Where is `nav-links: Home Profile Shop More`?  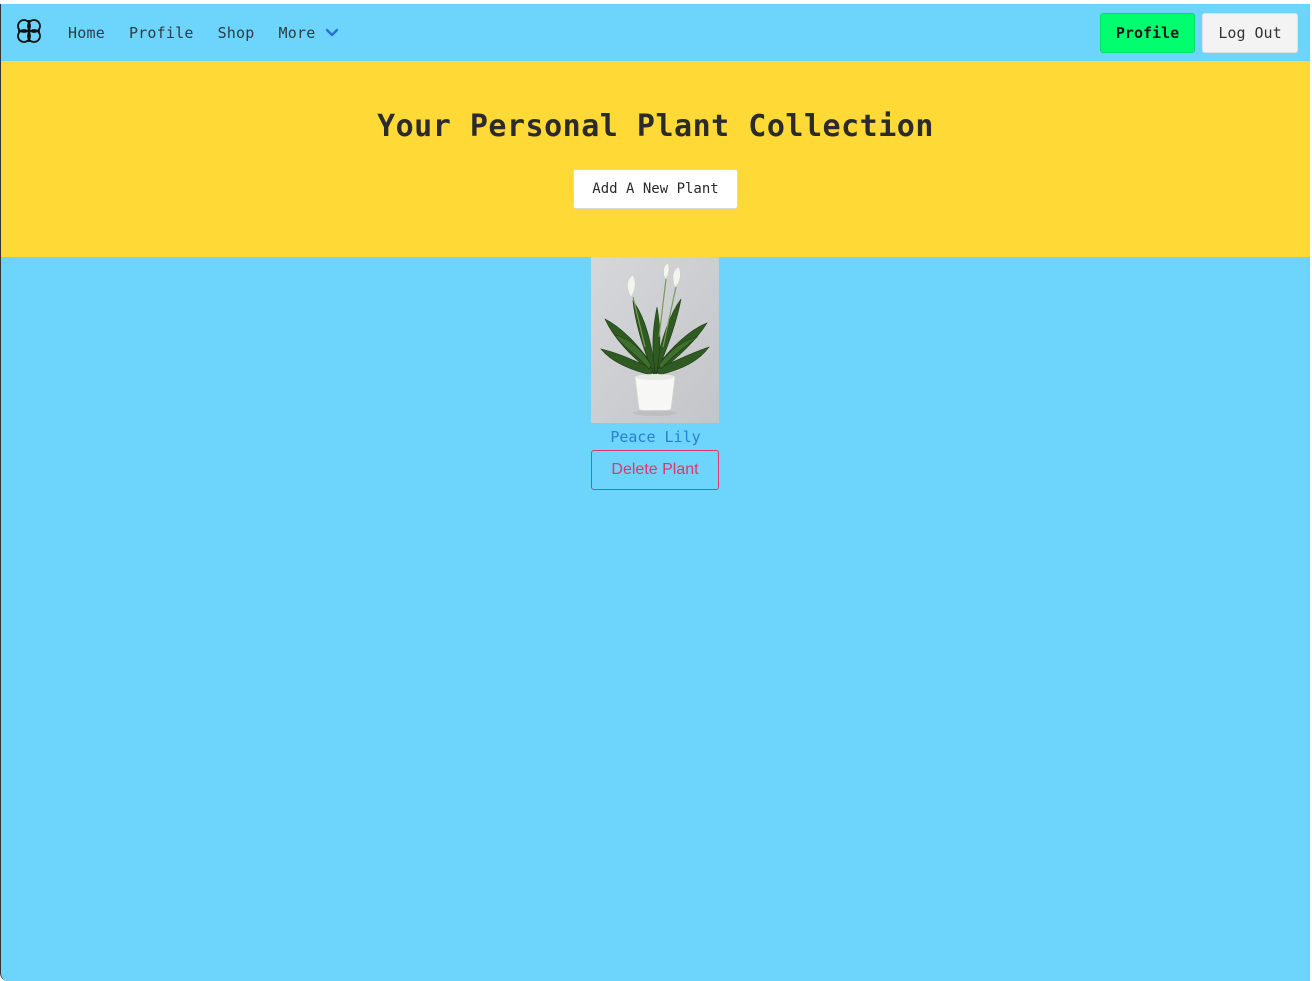
nav-links: Home Profile Shop More is located at coordinates (215, 32).